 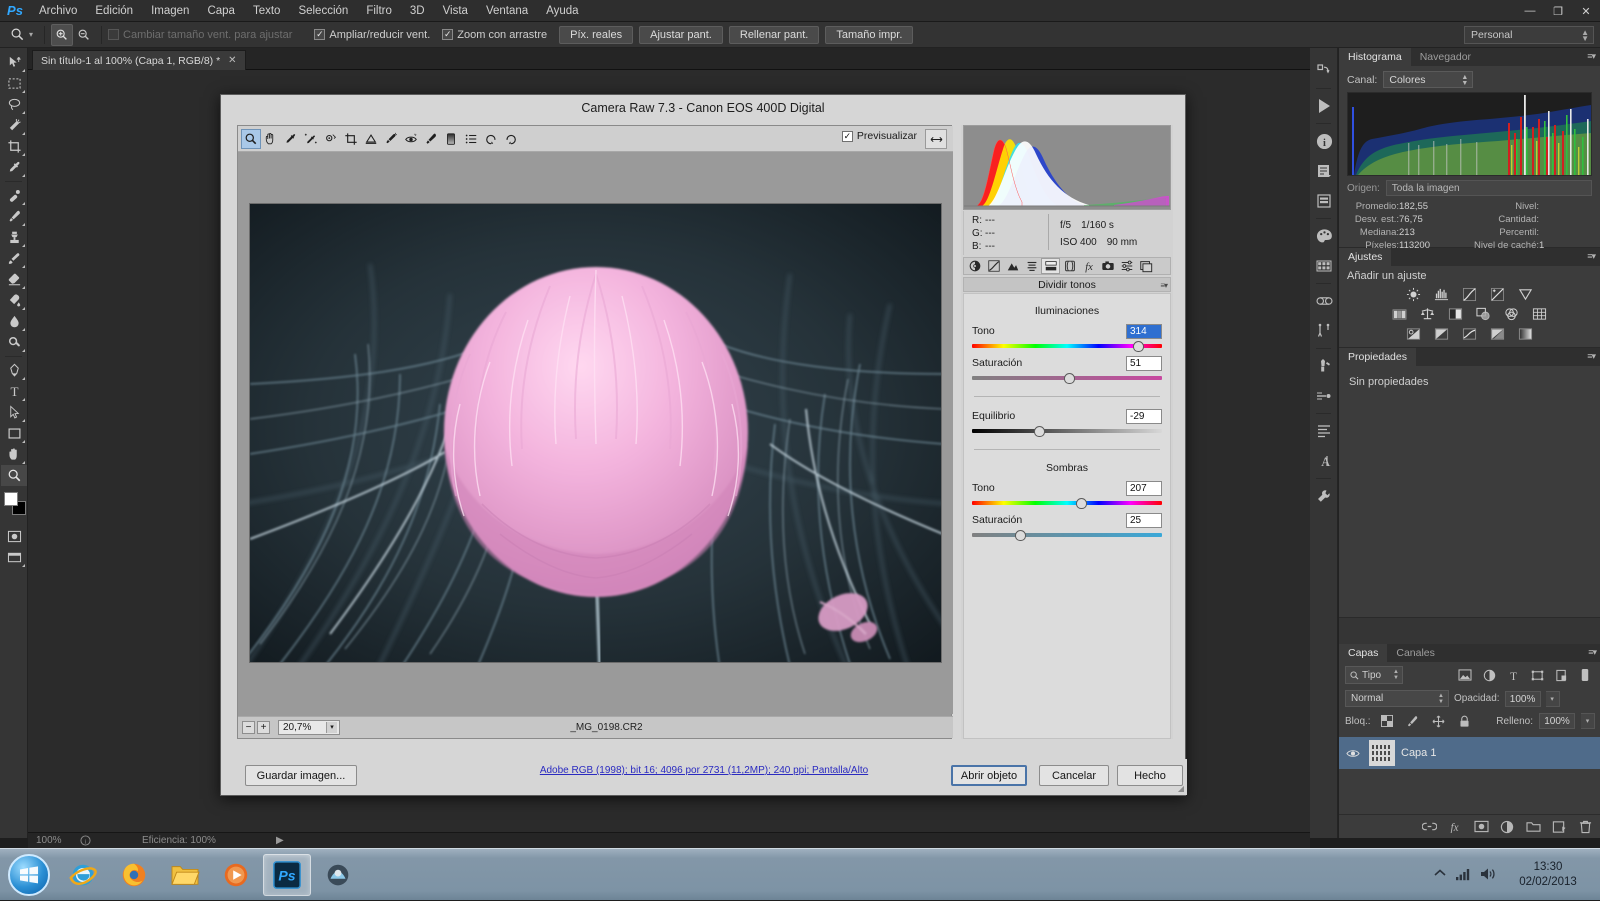 I want to click on document-tab: Sin título-1 al 100% (Capa 1, RGB/8) * ✕, so click(x=139, y=60).